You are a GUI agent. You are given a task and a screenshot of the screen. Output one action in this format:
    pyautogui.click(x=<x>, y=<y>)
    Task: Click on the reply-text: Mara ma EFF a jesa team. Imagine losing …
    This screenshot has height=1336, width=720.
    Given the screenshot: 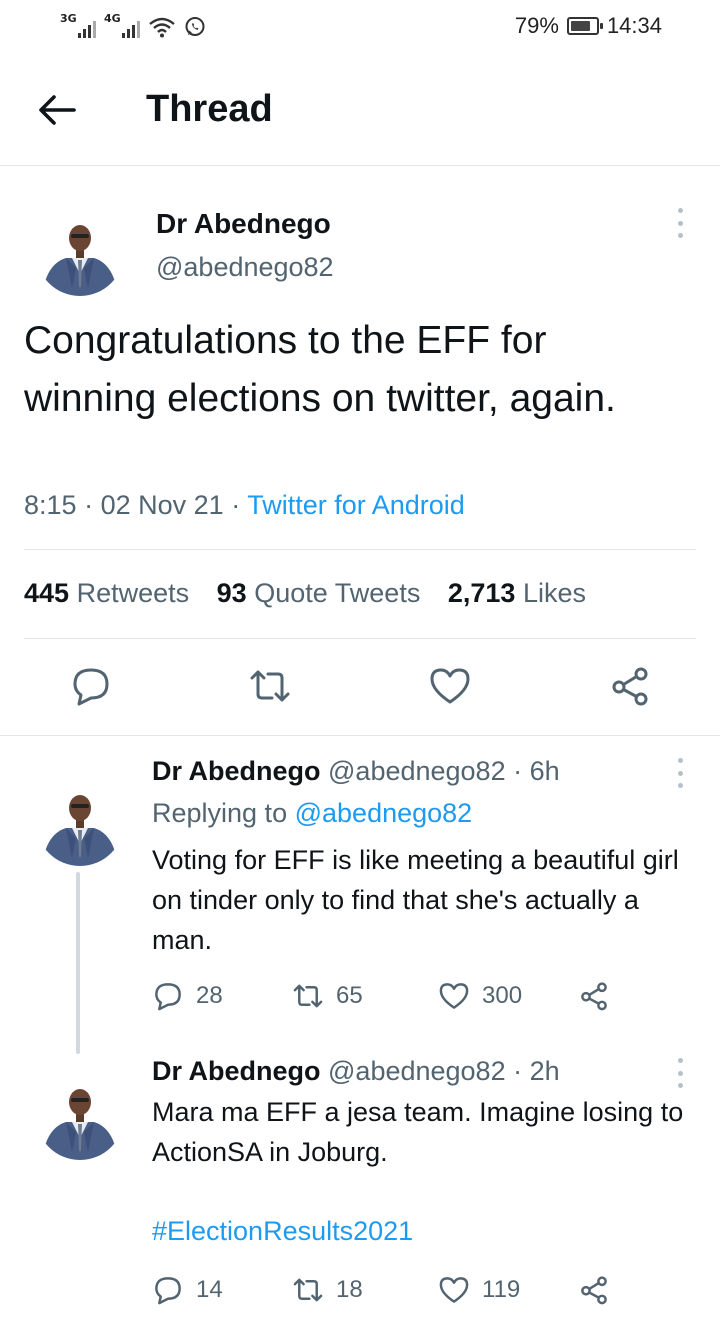 What is the action you would take?
    pyautogui.click(x=418, y=1132)
    